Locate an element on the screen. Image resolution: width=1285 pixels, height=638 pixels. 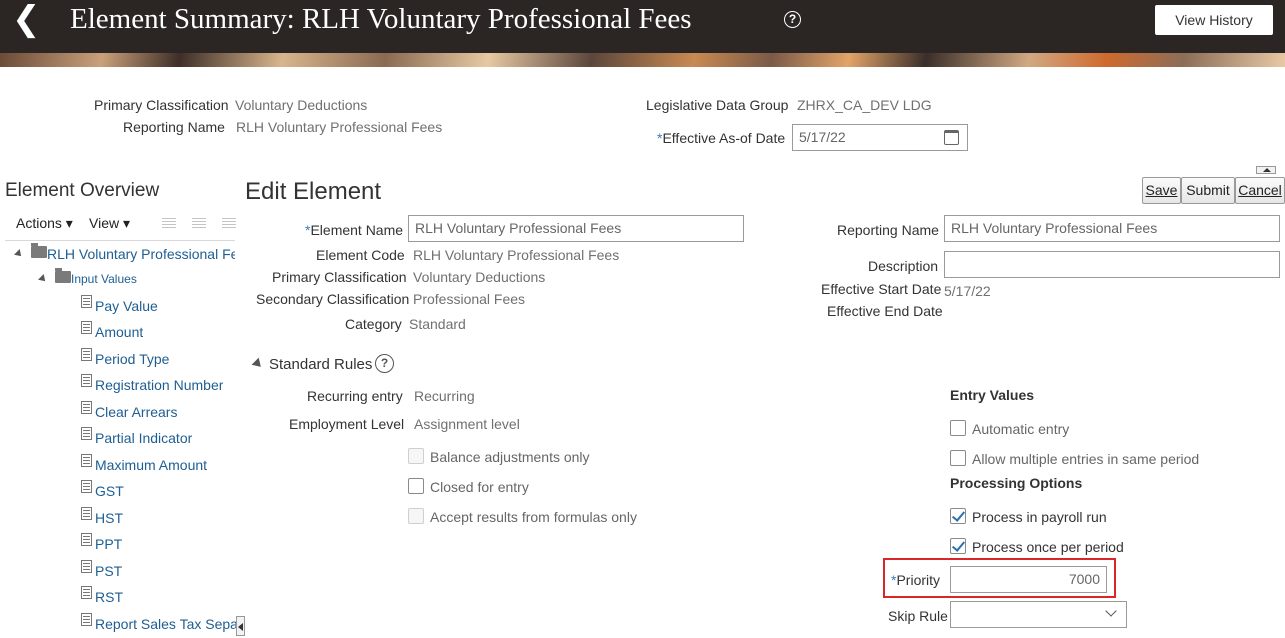
standard-rules-title: Standard Rules is located at coordinates (321, 364).